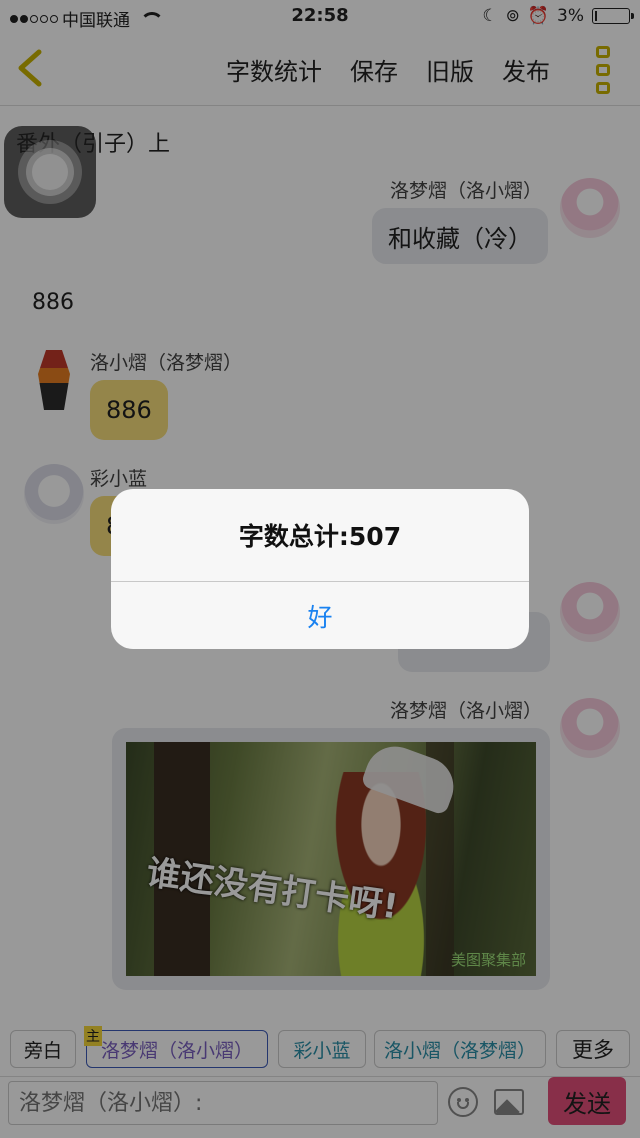 Image resolution: width=640 pixels, height=1138 pixels. What do you see at coordinates (320, 615) in the screenshot?
I see `alert-ok-button: 好` at bounding box center [320, 615].